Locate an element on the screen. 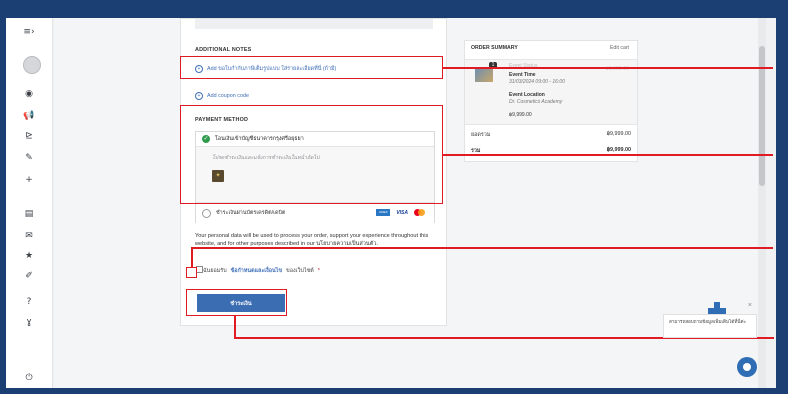 The width and height of the screenshot is (788, 394). add-coupon-link: + Add coupon code is located at coordinates (222, 96).